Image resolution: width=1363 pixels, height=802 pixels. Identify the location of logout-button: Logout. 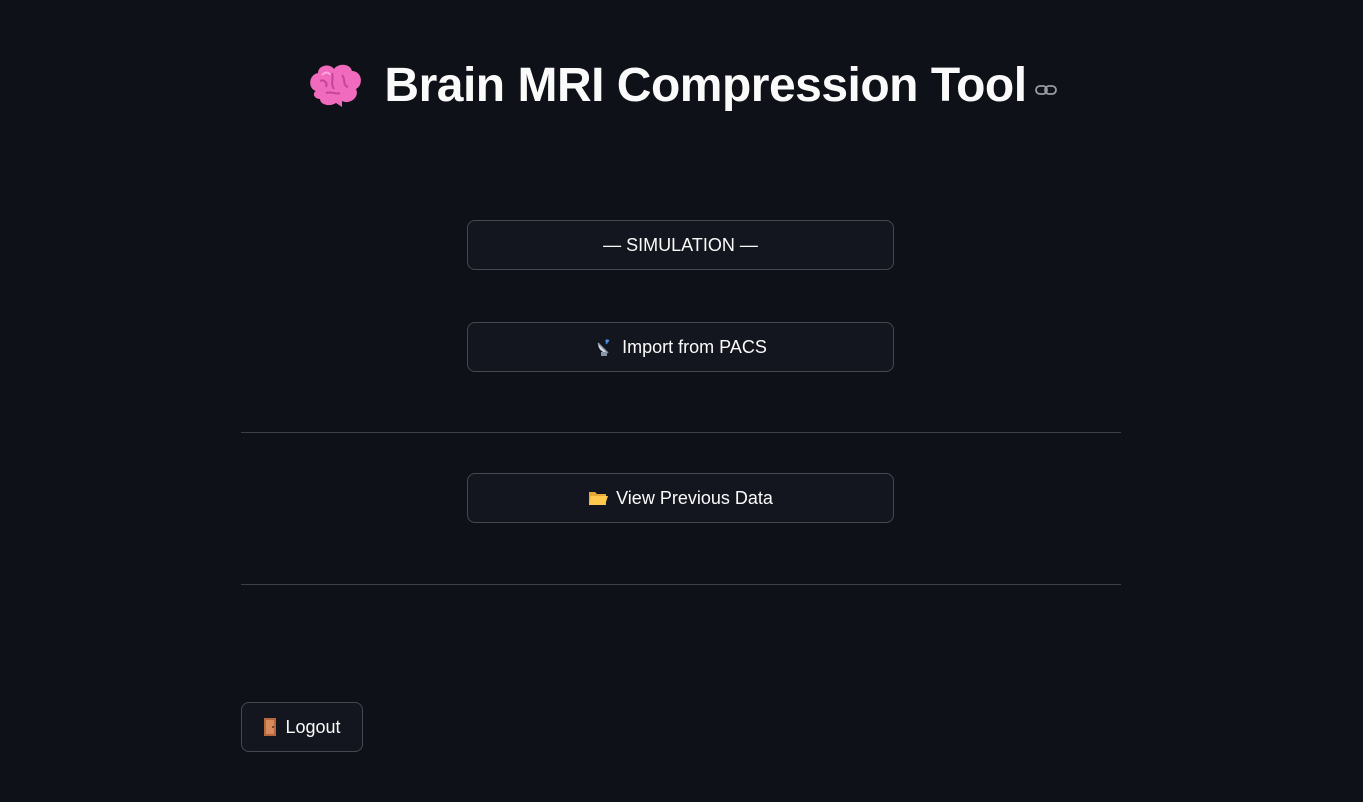
(302, 727).